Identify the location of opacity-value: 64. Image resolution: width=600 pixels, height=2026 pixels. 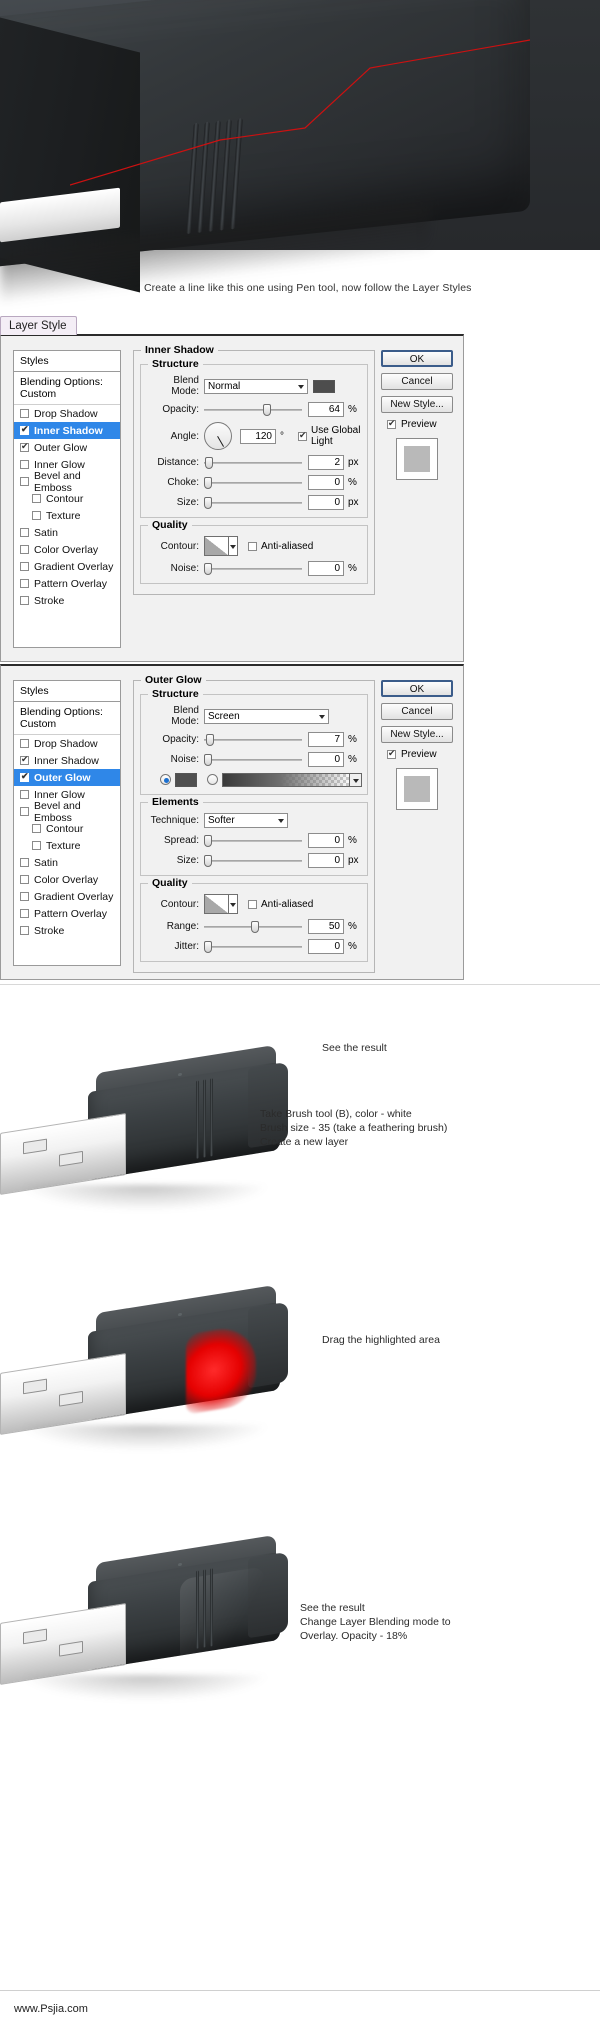
(326, 409).